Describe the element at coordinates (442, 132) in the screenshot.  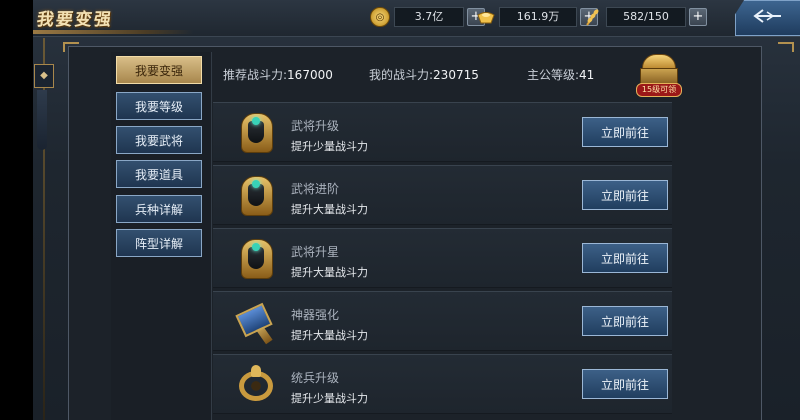
I see `list-item: 武将升级 提升少量战斗力 立即前往` at that location.